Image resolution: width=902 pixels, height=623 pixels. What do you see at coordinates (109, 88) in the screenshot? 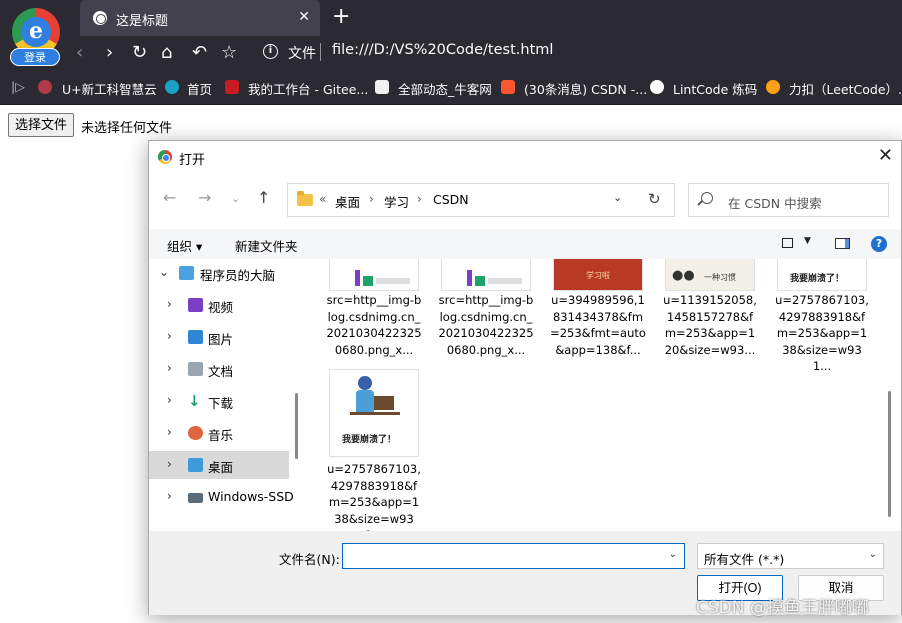
I see `bookmark-uplus: U+新工科智慧云` at bounding box center [109, 88].